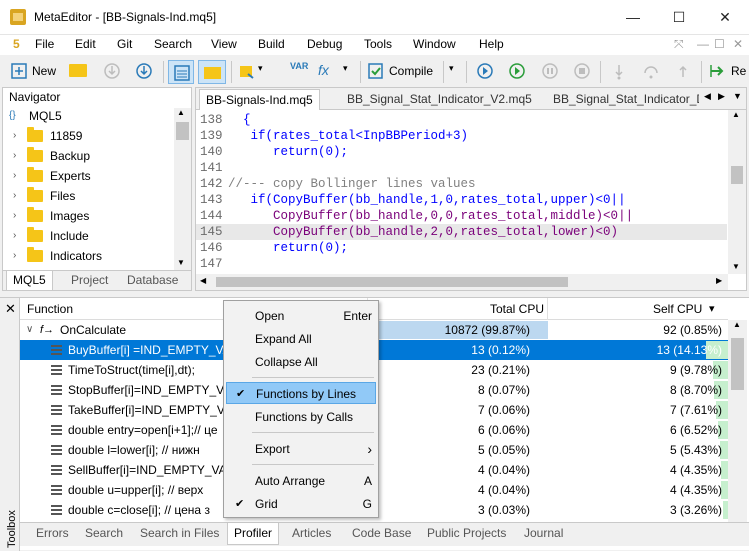  What do you see at coordinates (144, 71) in the screenshot?
I see `save-icon` at bounding box center [144, 71].